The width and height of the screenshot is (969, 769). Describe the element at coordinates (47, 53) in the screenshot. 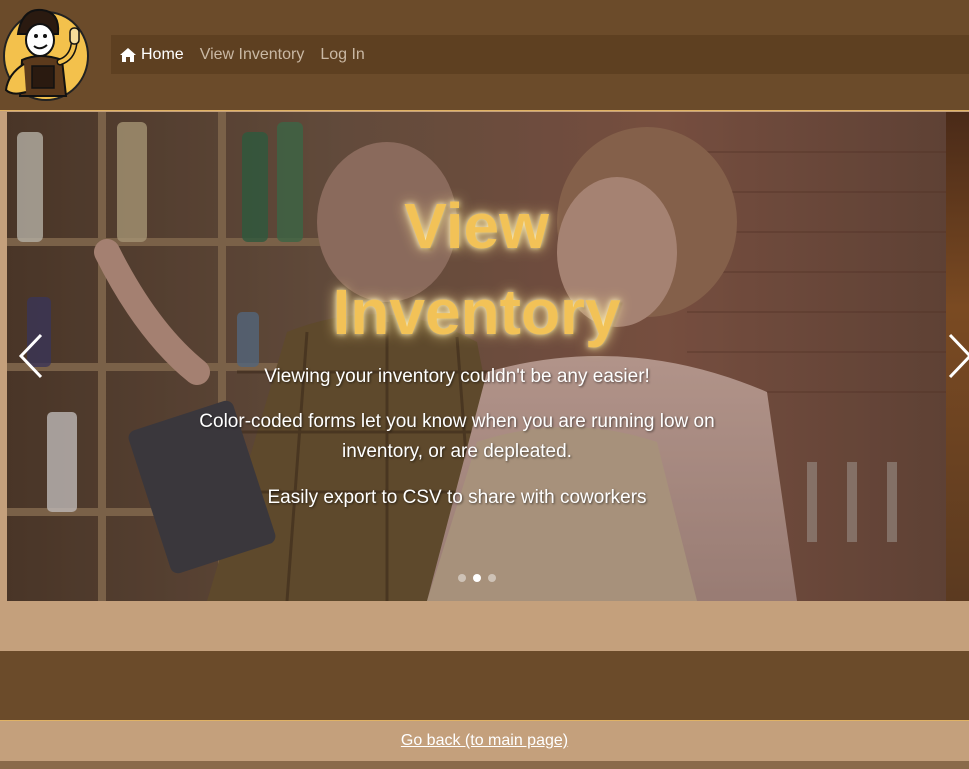

I see `mascot-logo` at that location.